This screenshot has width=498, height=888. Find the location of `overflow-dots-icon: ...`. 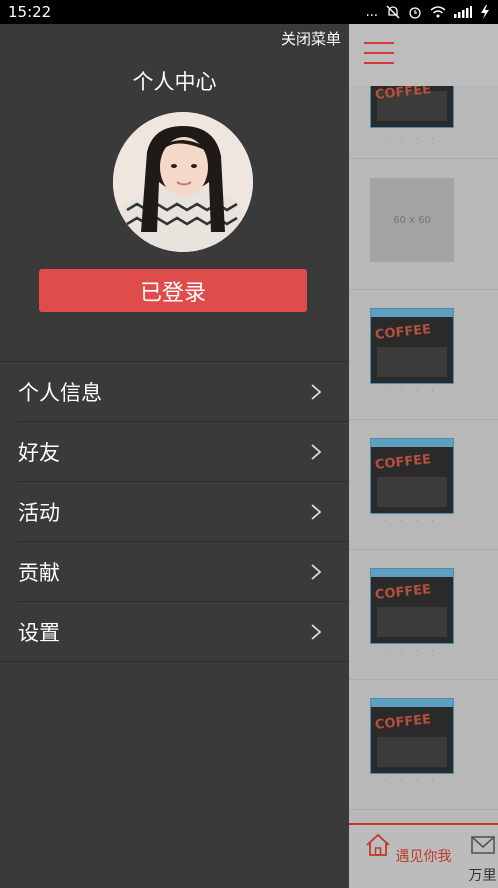

overflow-dots-icon: ... is located at coordinates (371, 12).